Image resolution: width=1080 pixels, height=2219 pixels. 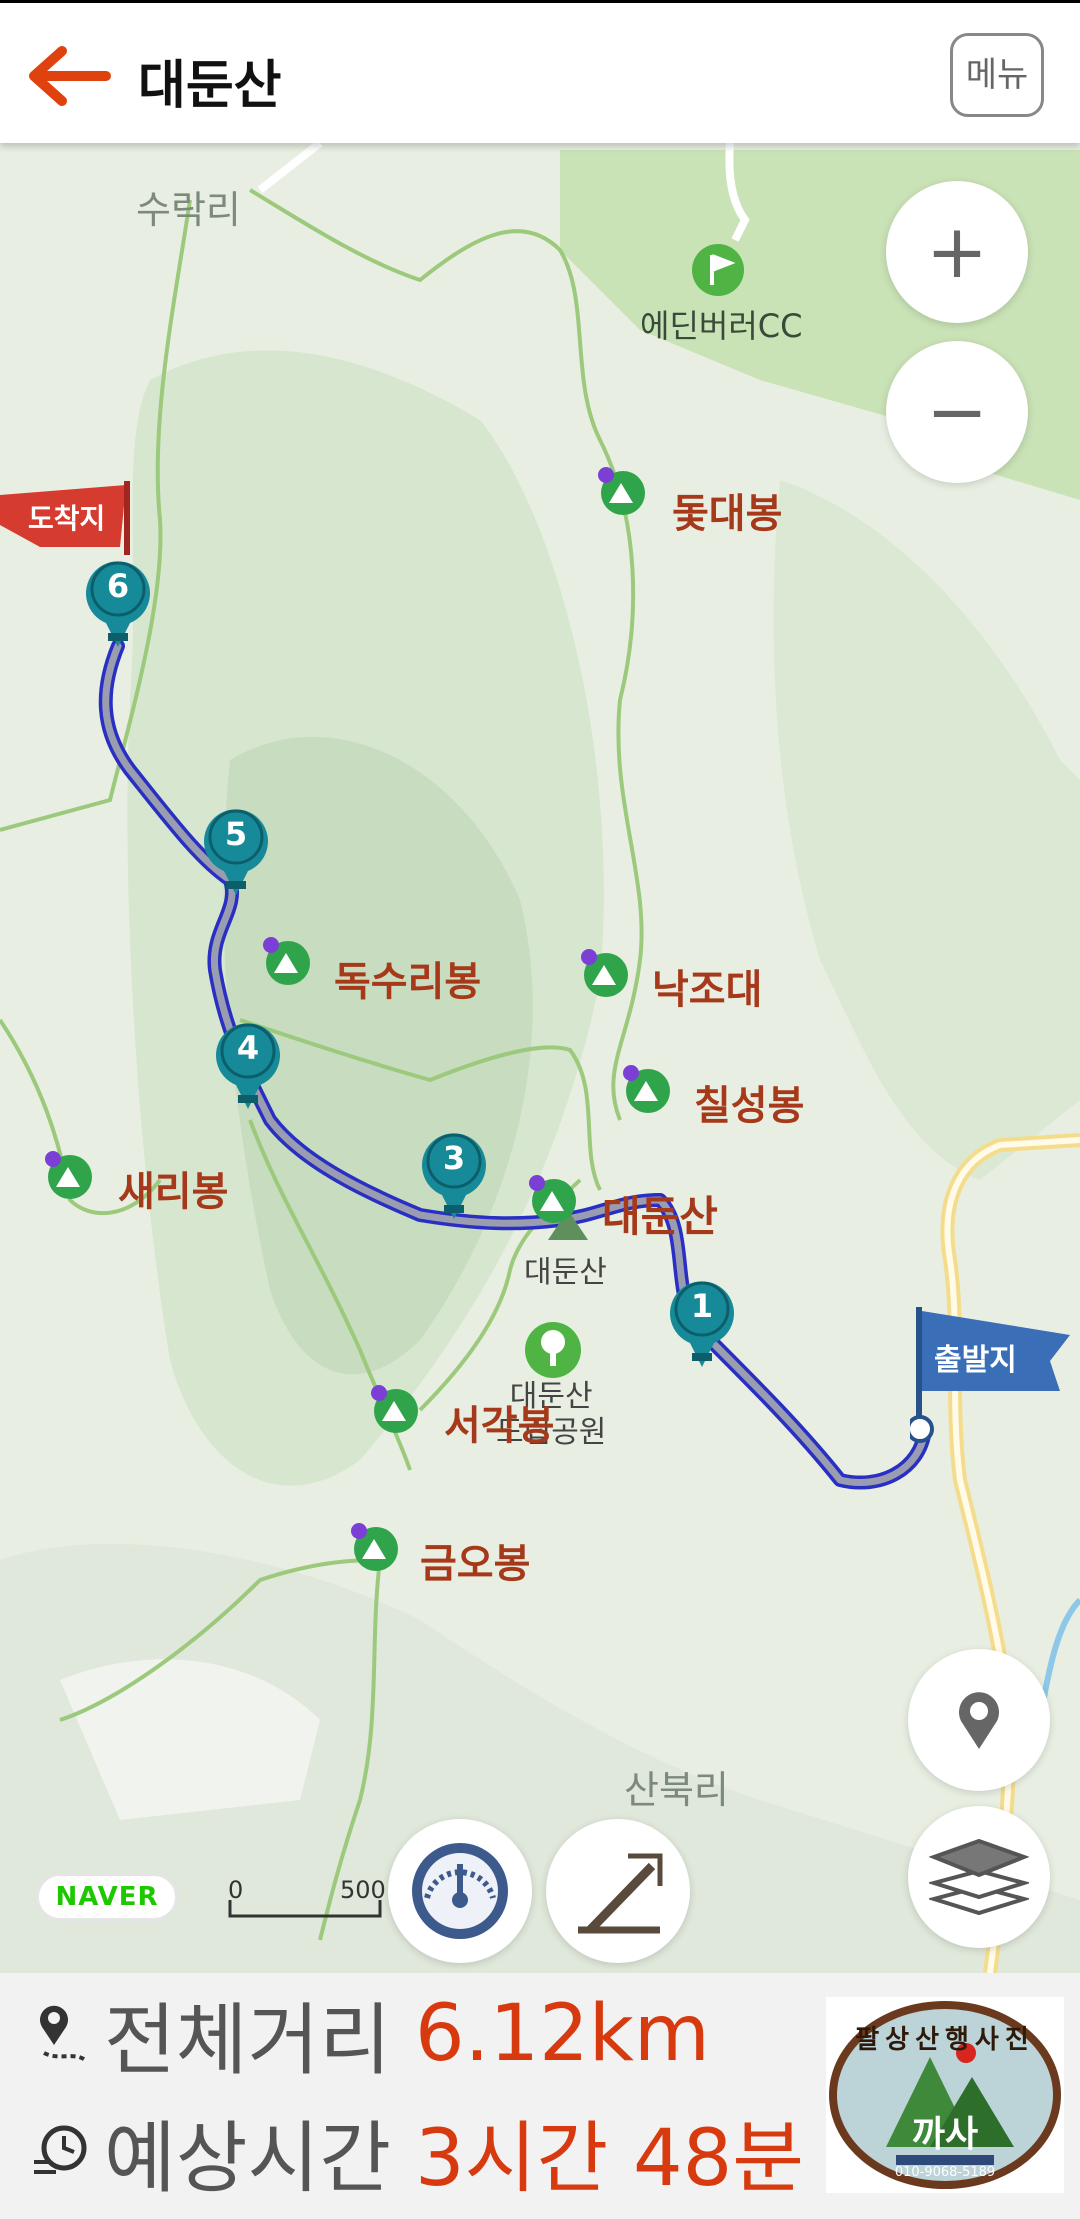 I want to click on zoom-out-button: −, so click(x=957, y=412).